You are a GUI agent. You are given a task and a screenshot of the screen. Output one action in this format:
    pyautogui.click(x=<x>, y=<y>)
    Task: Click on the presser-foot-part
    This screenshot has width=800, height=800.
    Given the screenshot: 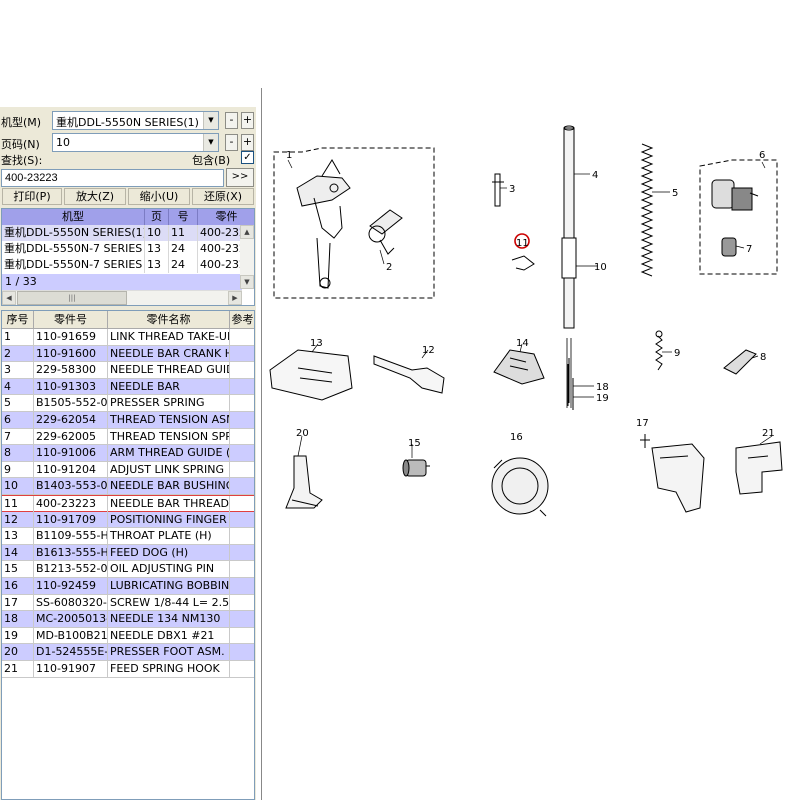 What is the action you would take?
    pyautogui.click(x=304, y=482)
    